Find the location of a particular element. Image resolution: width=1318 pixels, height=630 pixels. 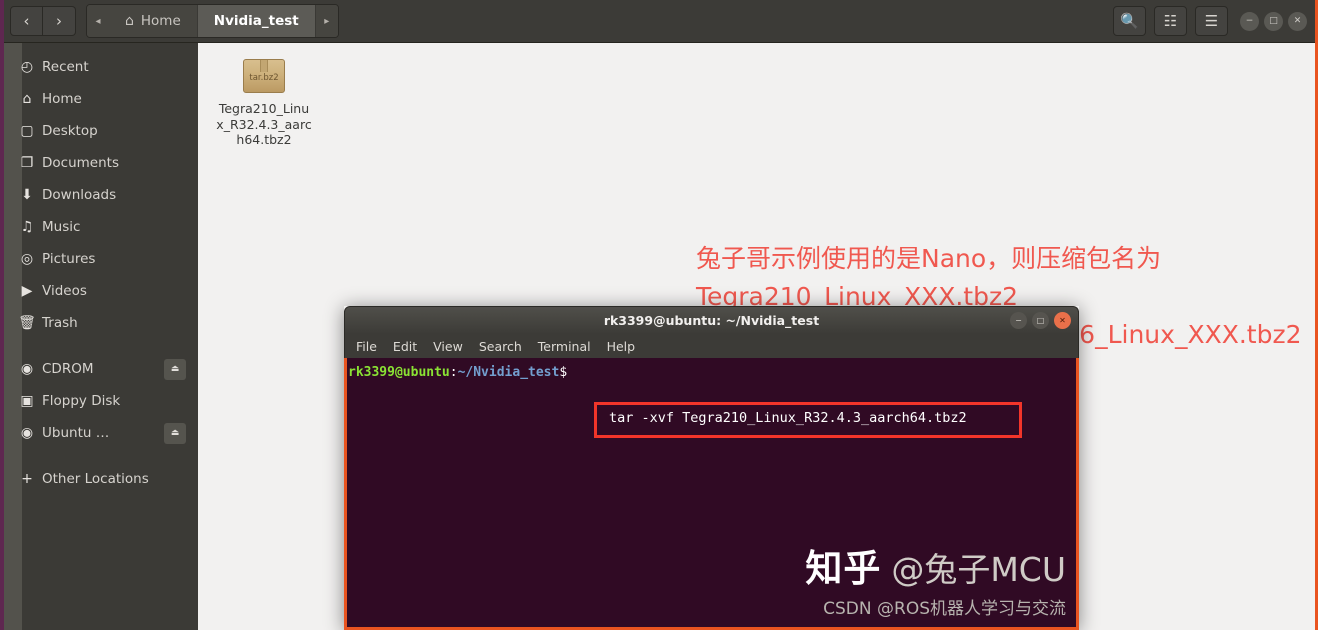

terminal-maximize-button: □ is located at coordinates (1040, 320).